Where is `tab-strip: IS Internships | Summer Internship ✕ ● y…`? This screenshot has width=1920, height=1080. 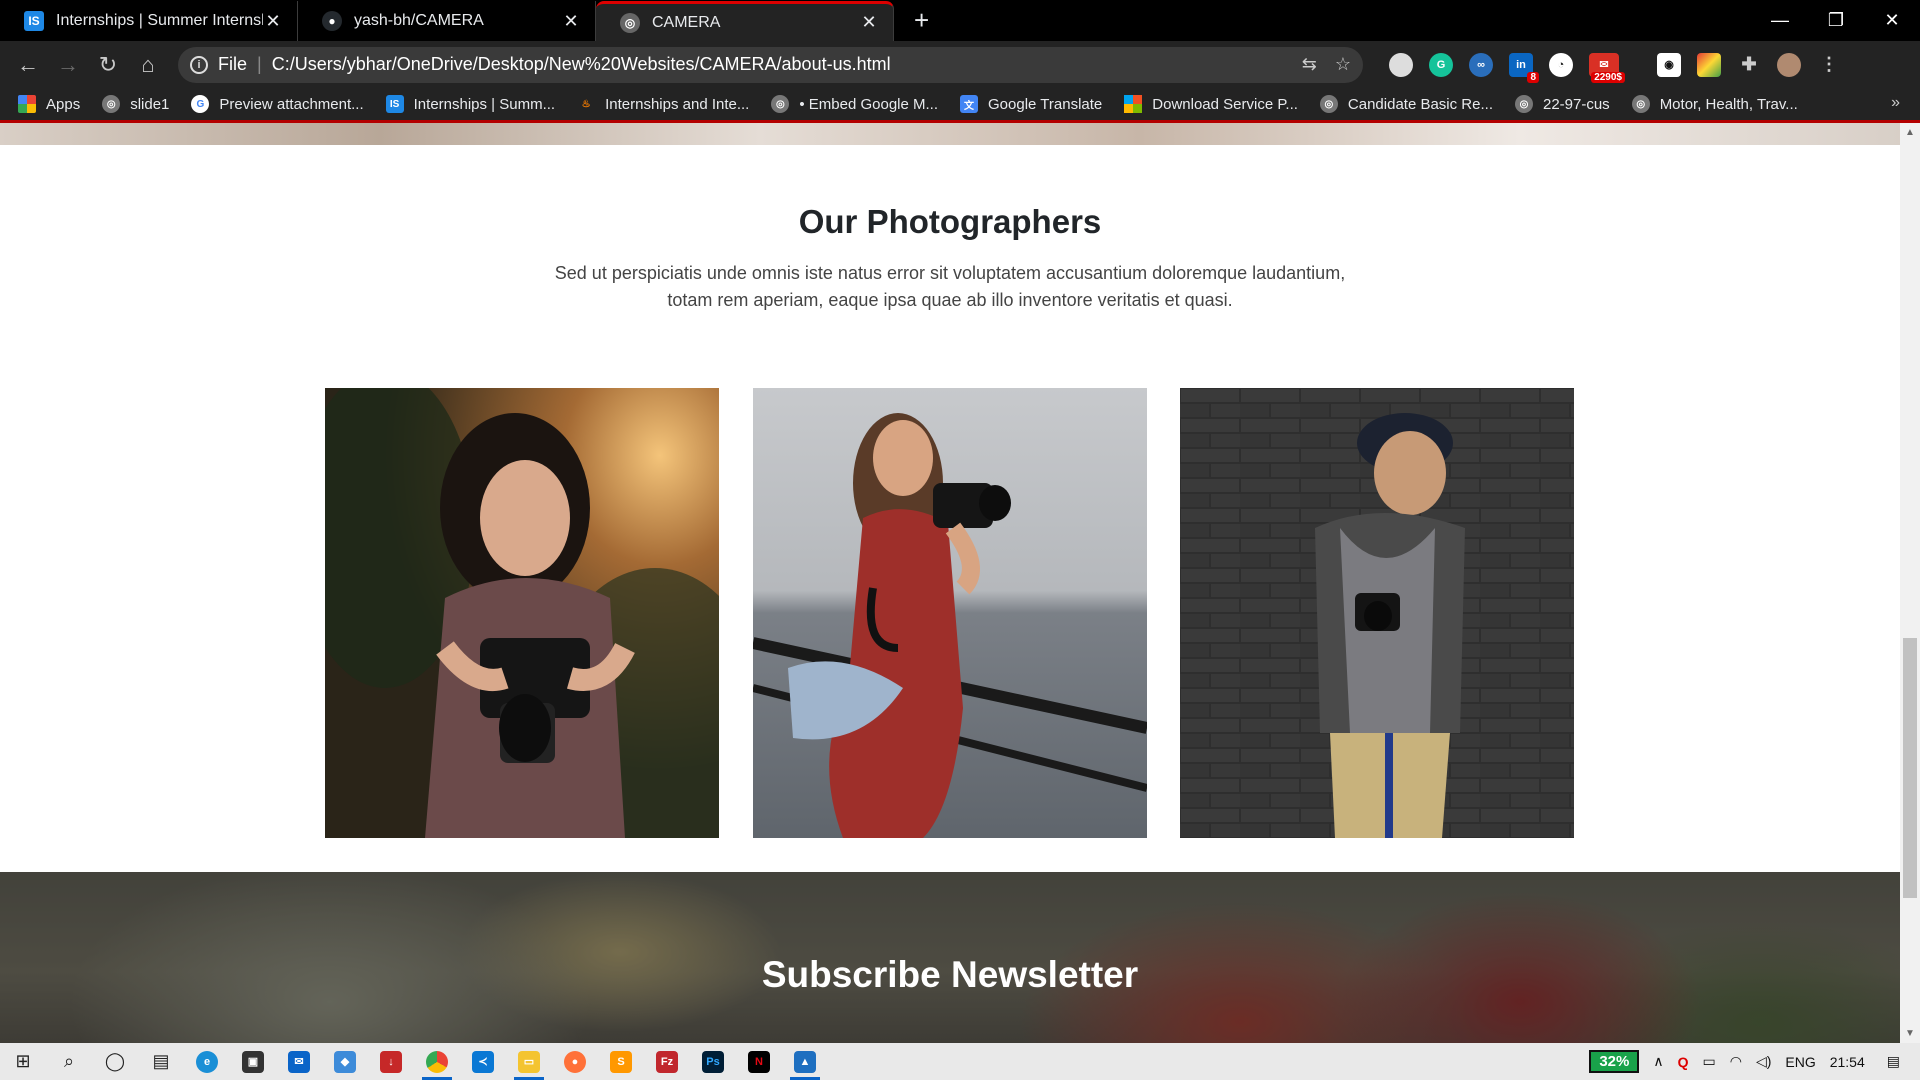 tab-strip: IS Internships | Summer Internship ✕ ● y… is located at coordinates (960, 20).